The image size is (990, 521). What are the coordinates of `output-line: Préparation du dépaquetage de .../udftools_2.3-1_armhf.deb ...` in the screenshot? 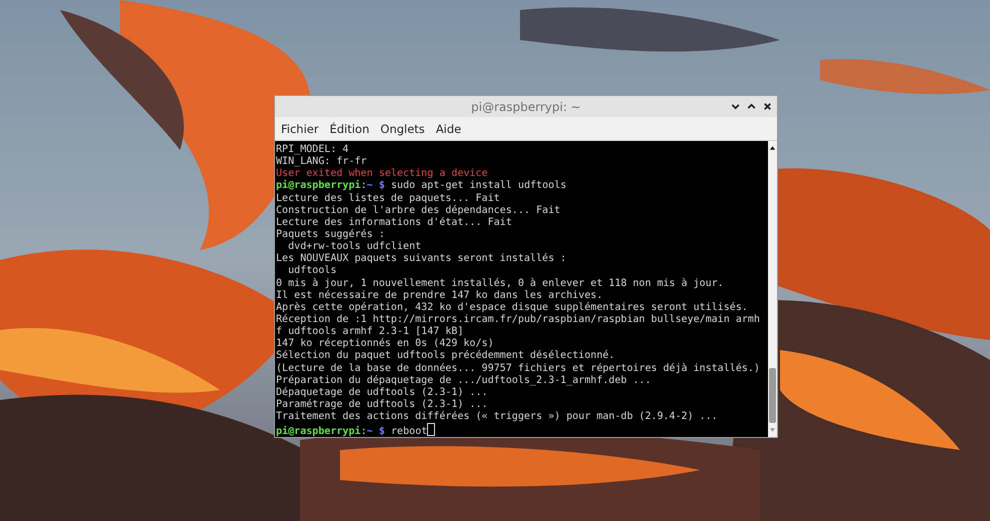 It's located at (464, 380).